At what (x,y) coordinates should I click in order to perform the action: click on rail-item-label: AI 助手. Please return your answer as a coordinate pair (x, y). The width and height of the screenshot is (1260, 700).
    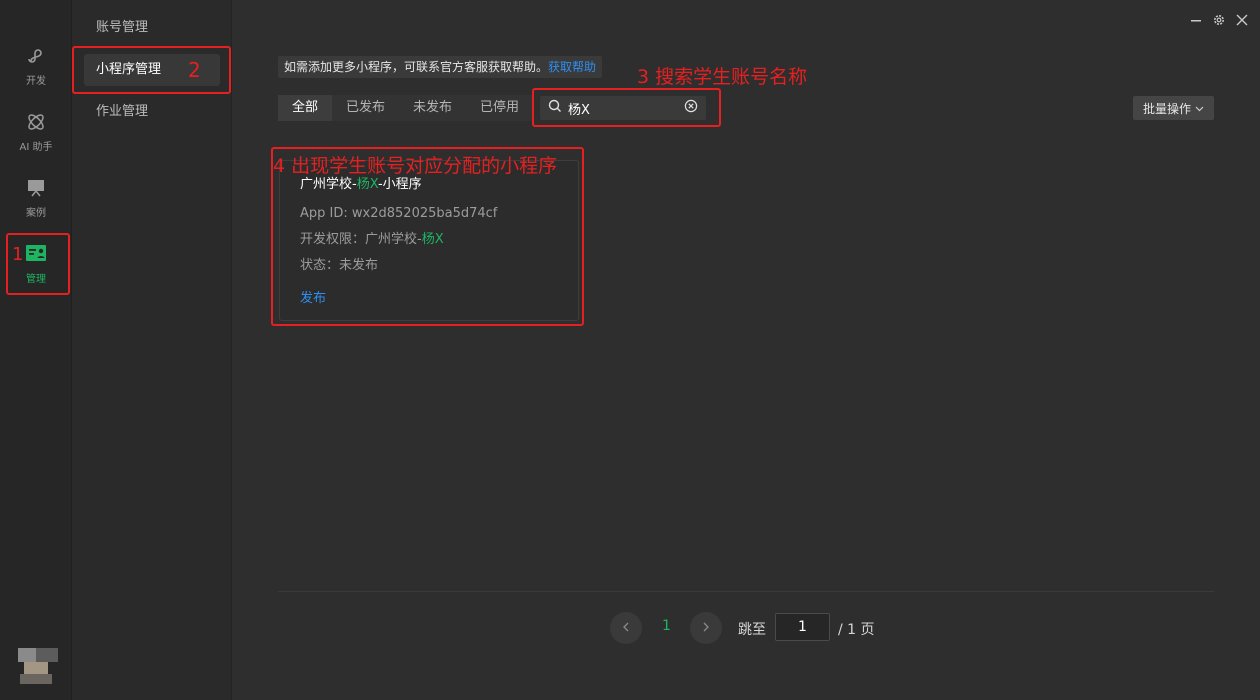
    Looking at the image, I should click on (36, 147).